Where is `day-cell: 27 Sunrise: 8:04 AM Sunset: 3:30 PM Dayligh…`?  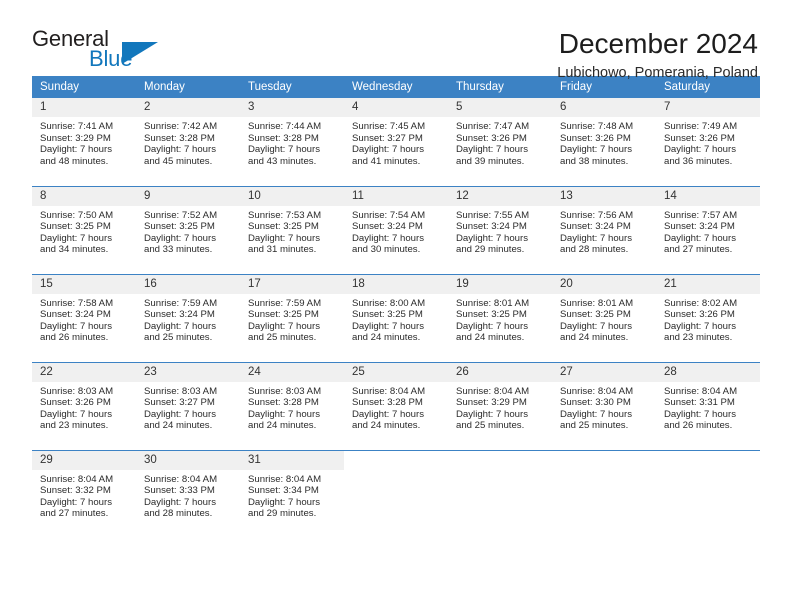 day-cell: 27 Sunrise: 8:04 AM Sunset: 3:30 PM Dayligh… is located at coordinates (604, 405).